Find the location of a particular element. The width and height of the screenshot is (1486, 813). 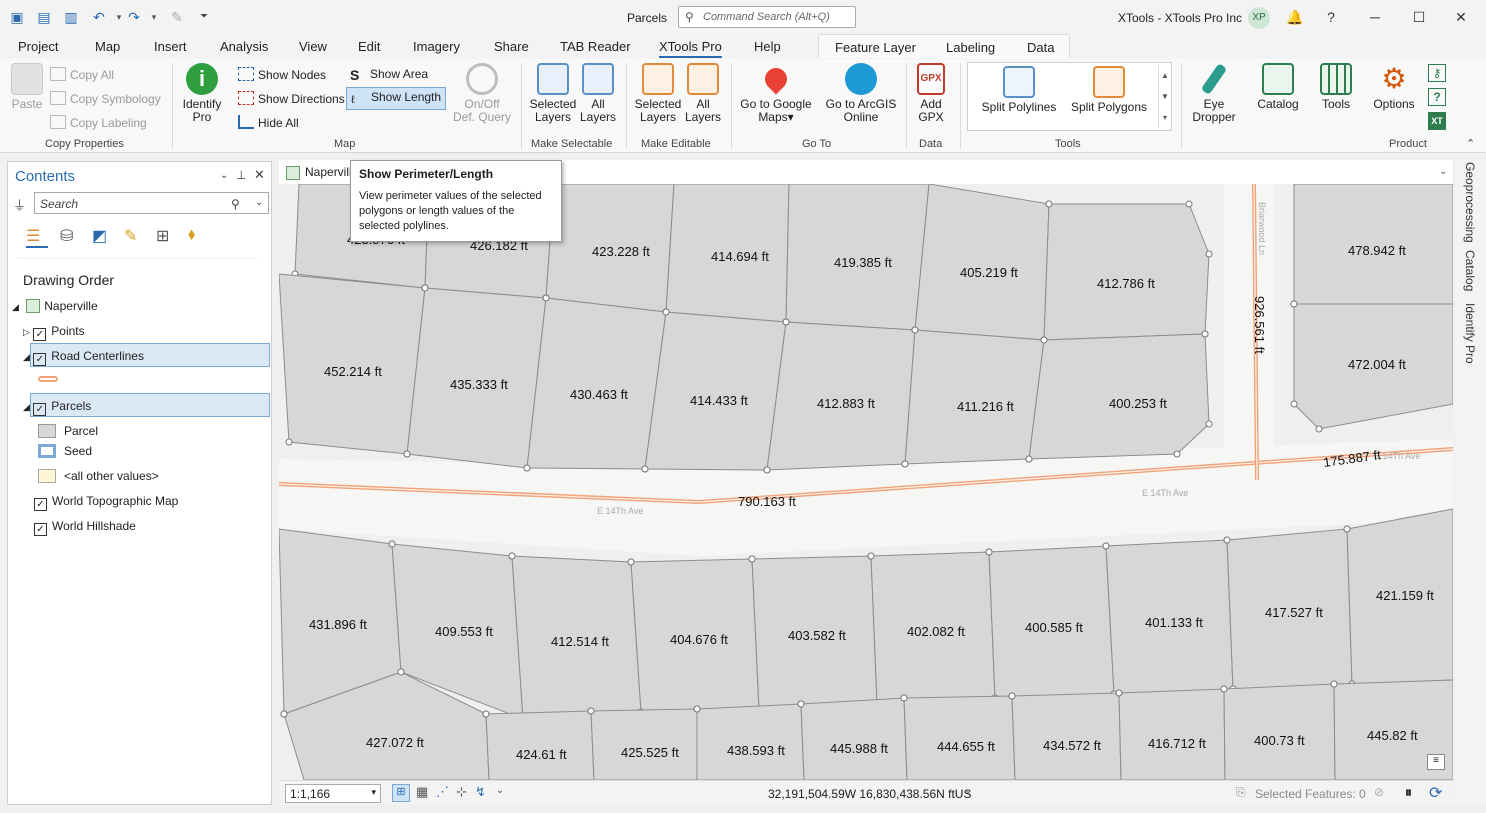

collapse-ribbon-icon: ⌃ is located at coordinates (1470, 143).